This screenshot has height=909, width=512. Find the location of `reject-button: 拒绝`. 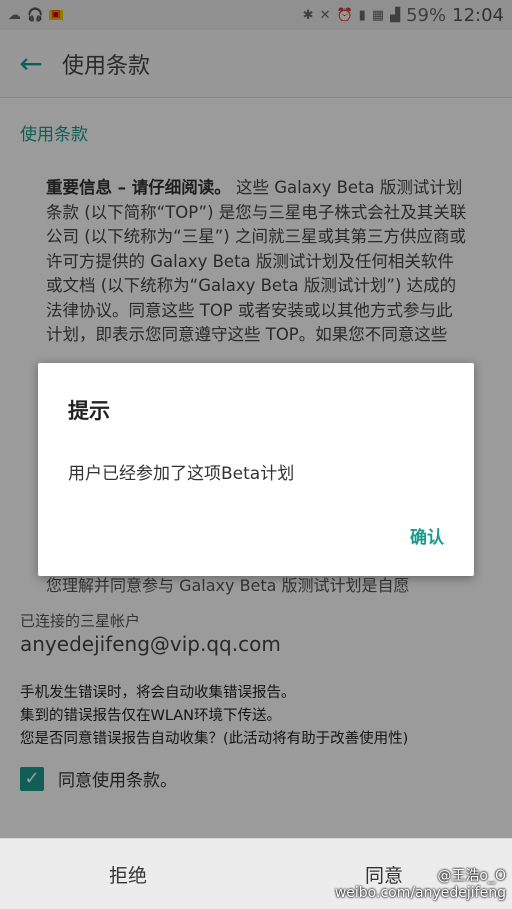

reject-button: 拒绝 is located at coordinates (128, 874).